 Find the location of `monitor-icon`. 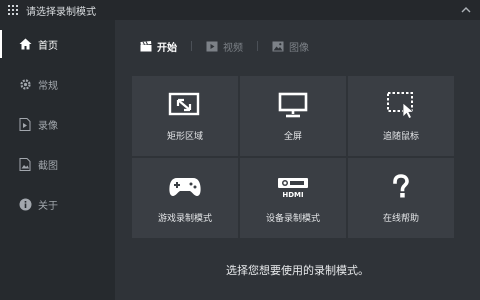

monitor-icon is located at coordinates (293, 105).